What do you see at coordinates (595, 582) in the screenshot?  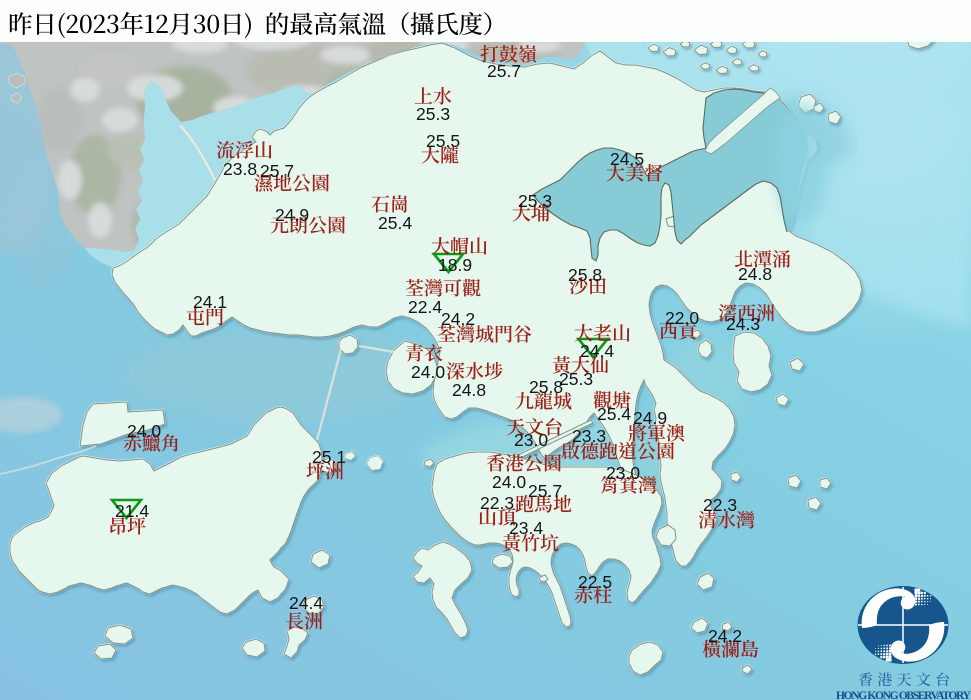 I see `svg-text: 22.5` at bounding box center [595, 582].